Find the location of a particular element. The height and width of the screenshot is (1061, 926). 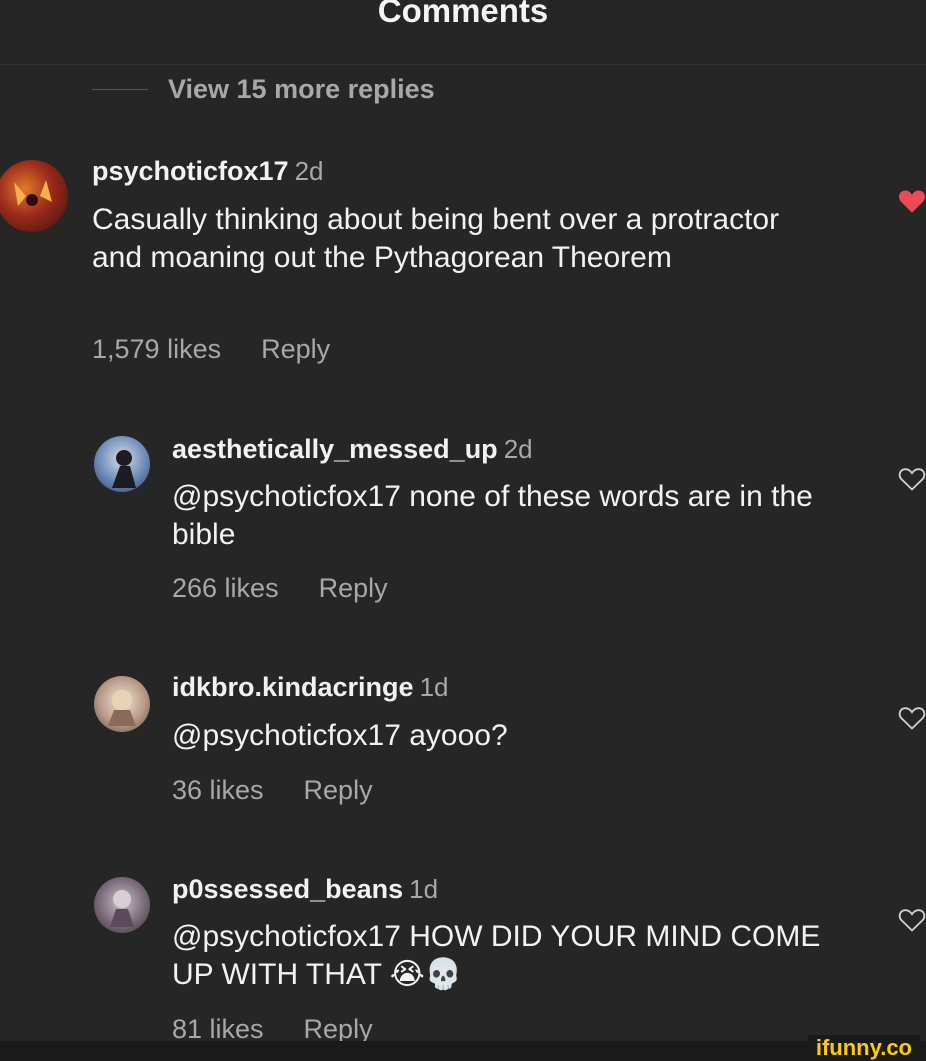

likes-count: 1,579 likes is located at coordinates (156, 349).